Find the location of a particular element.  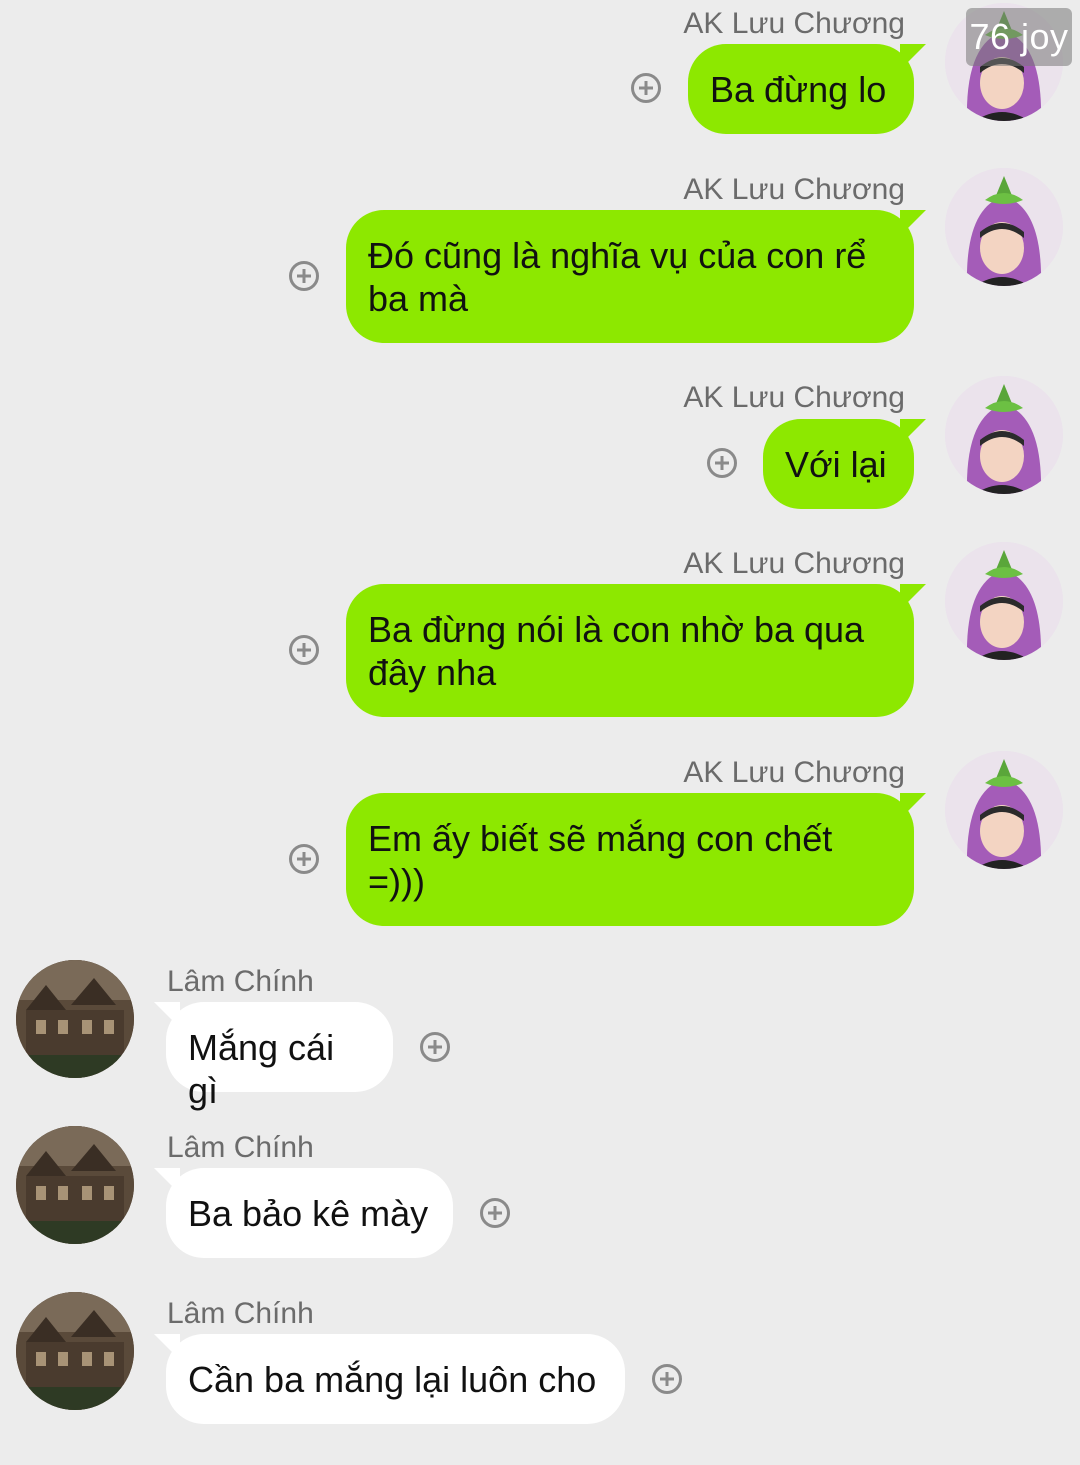

message-text-line: đây nha is located at coordinates (432, 672).